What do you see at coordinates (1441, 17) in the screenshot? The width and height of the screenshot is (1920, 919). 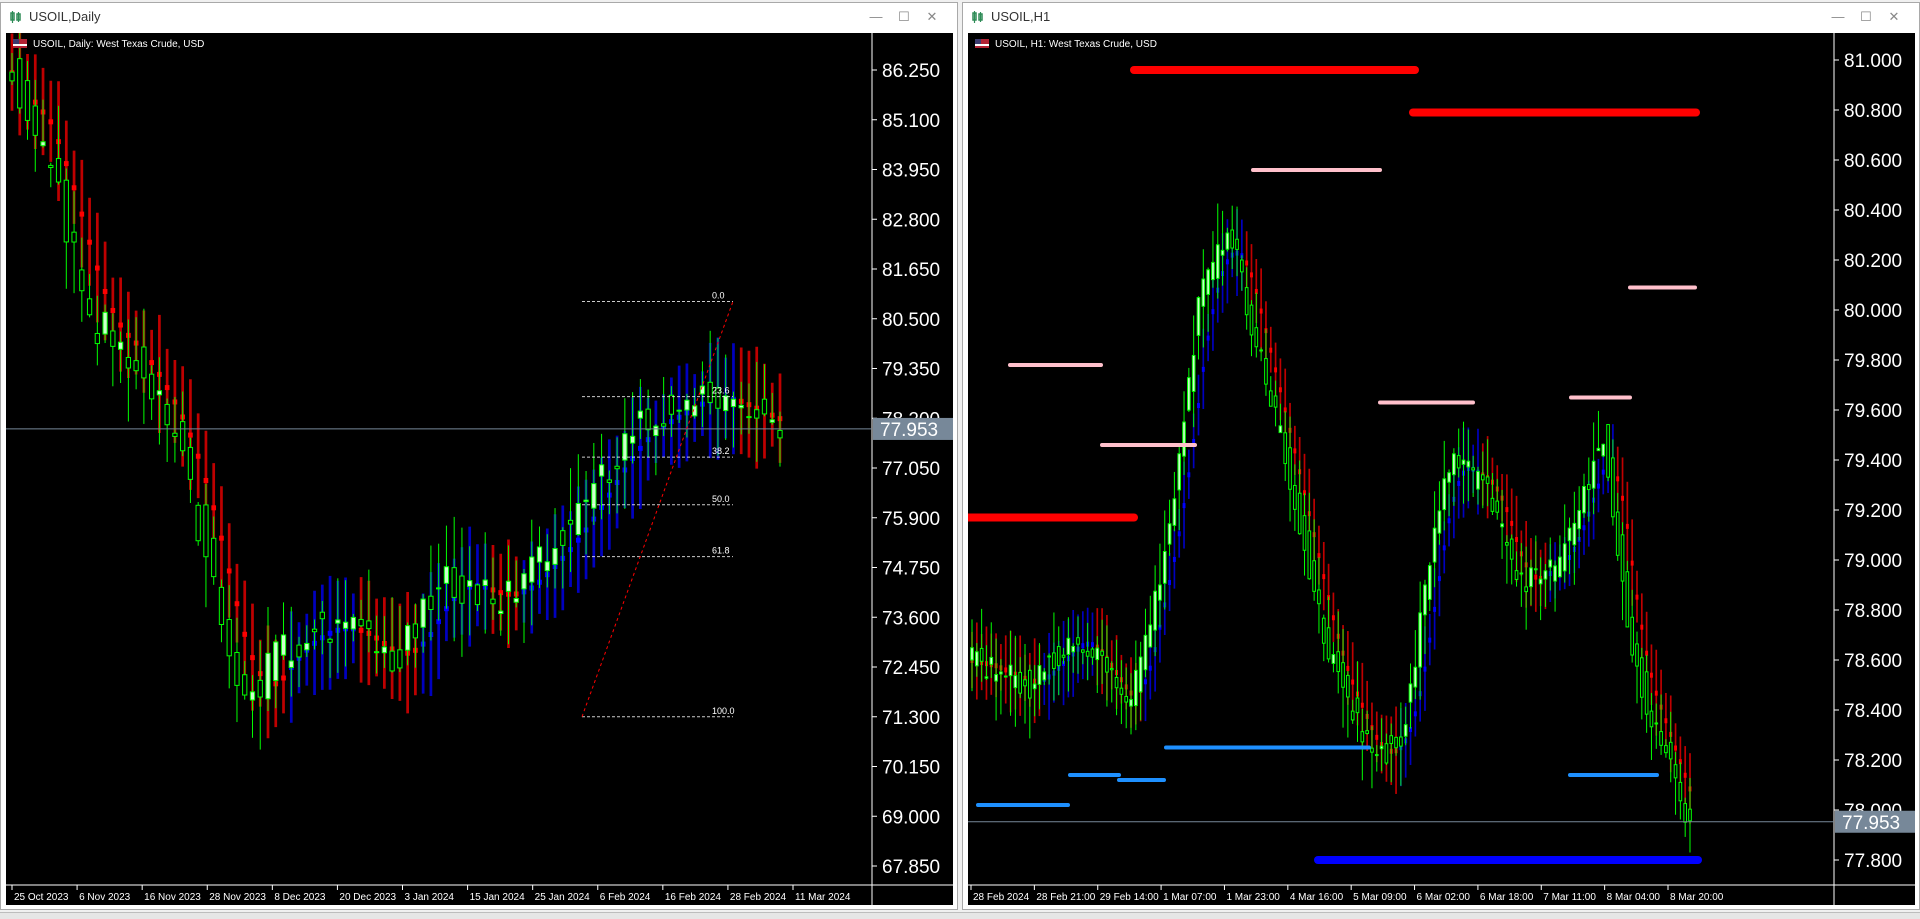 I see `window-titlebar: USOIL,H1 — ☐ ✕` at bounding box center [1441, 17].